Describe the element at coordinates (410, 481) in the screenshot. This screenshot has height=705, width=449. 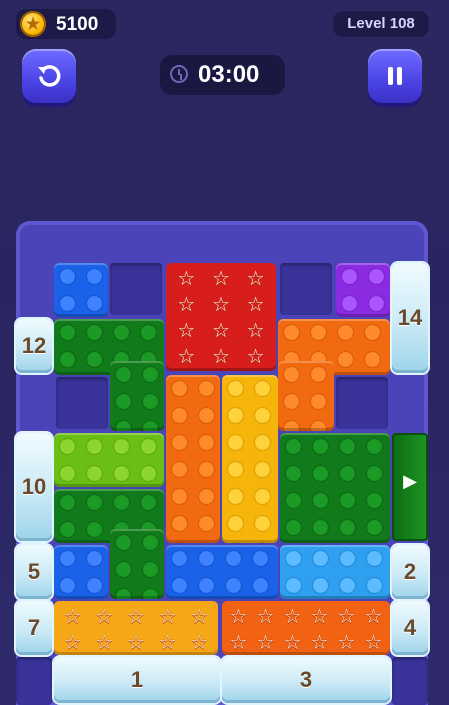
I see `arrow-right-icon: ▶` at that location.